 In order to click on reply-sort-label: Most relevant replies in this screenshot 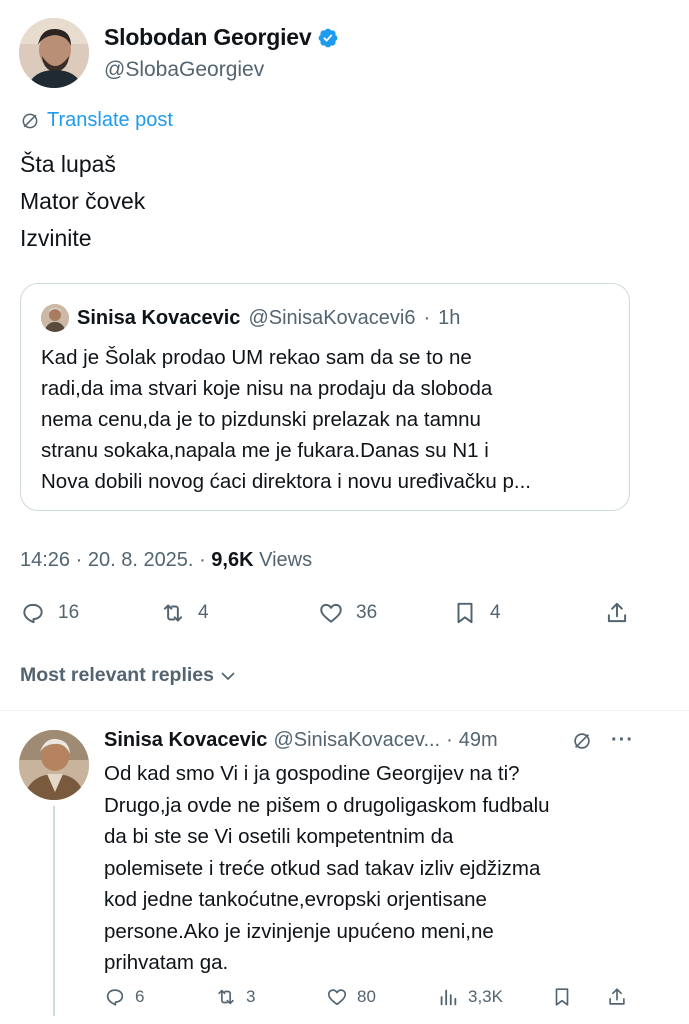, I will do `click(117, 675)`.